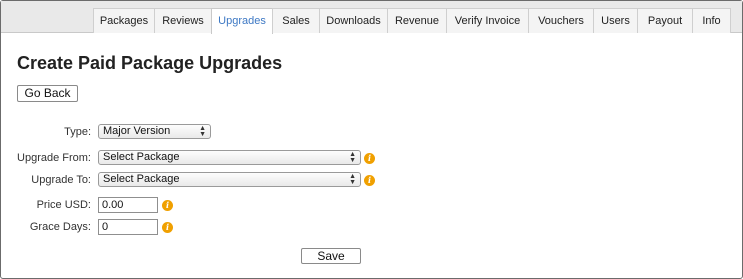 Image resolution: width=743 pixels, height=279 pixels. Describe the element at coordinates (61, 180) in the screenshot. I see `upgrade-to-label: Upgrade To:` at that location.